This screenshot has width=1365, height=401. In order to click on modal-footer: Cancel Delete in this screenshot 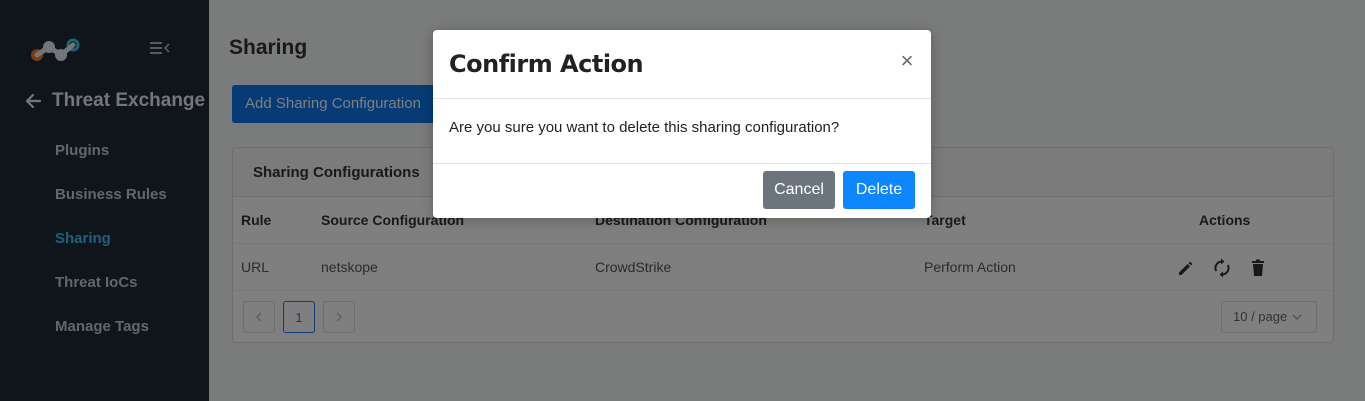, I will do `click(682, 191)`.